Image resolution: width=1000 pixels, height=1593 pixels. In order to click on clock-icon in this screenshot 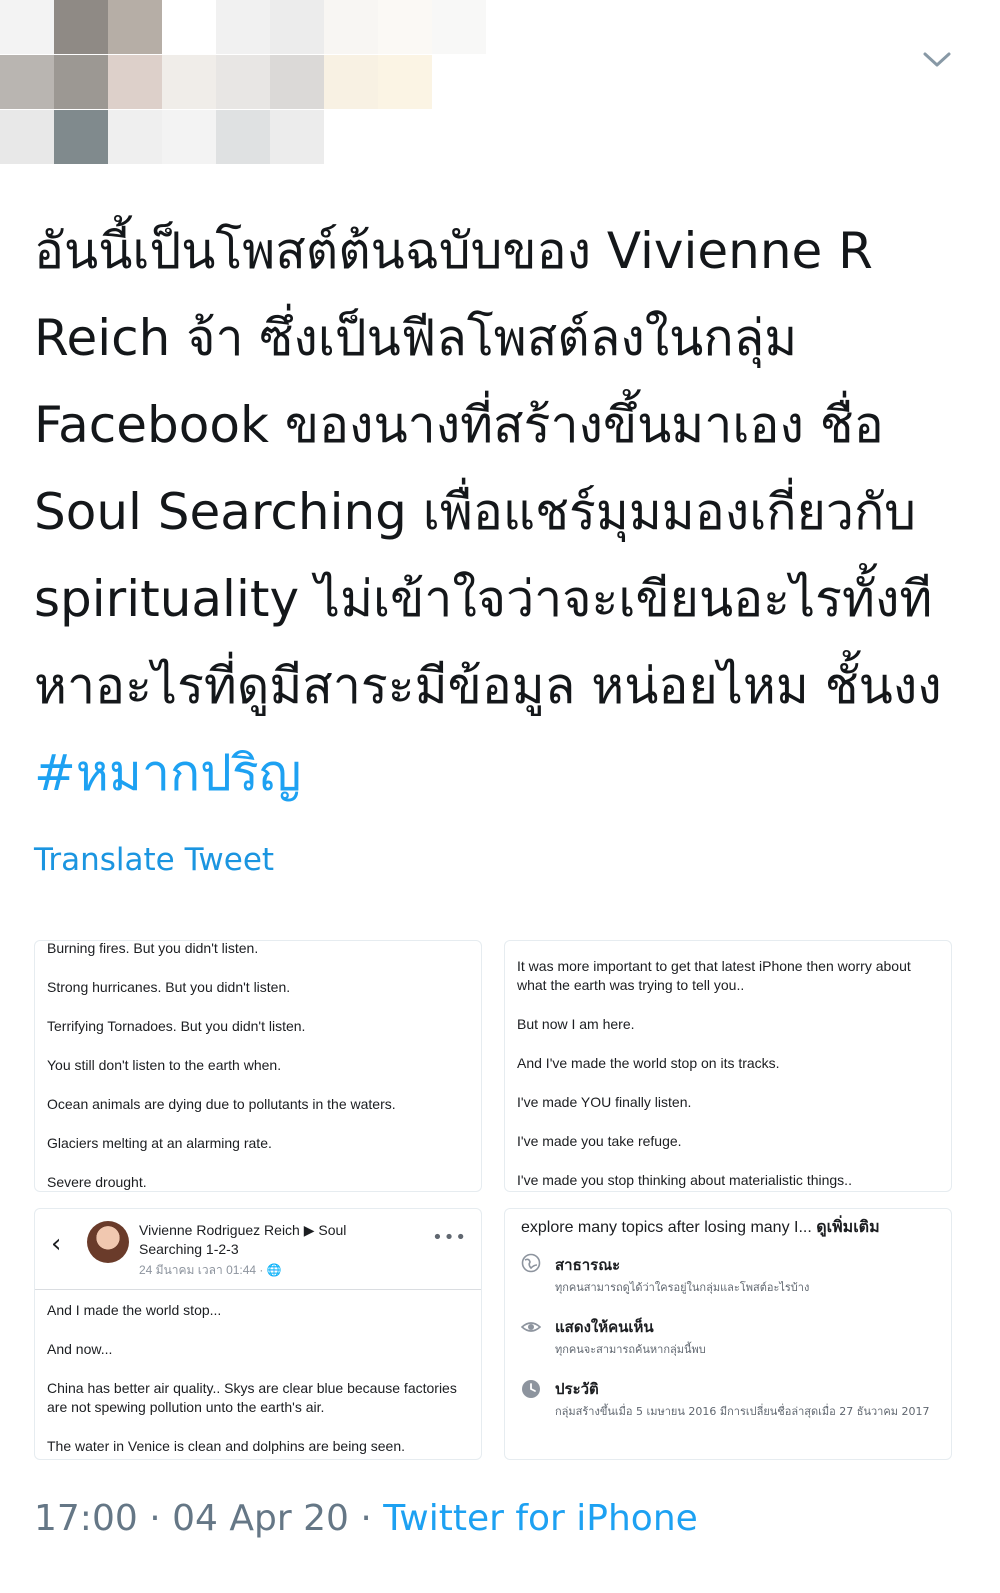, I will do `click(531, 1389)`.